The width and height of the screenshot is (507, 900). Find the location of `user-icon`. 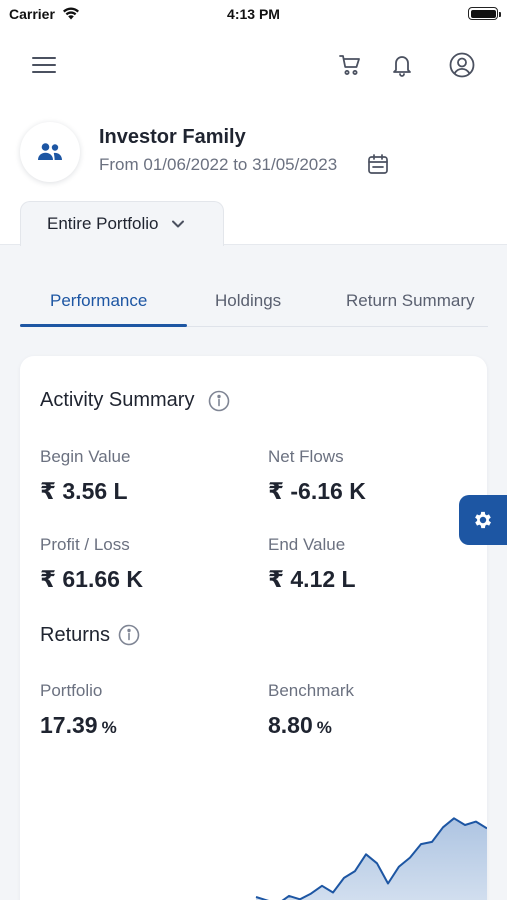

user-icon is located at coordinates (462, 65).